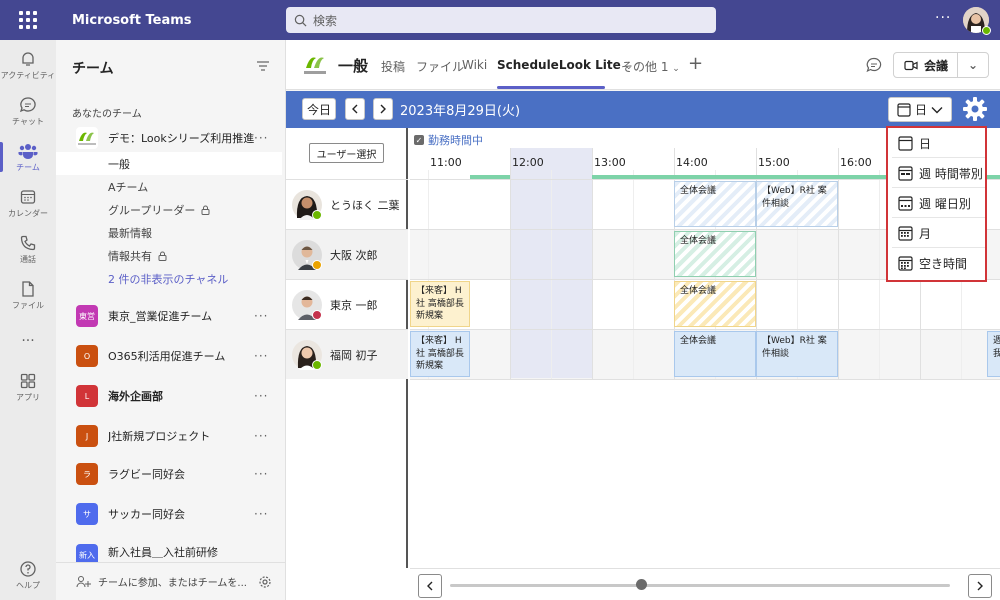  I want to click on team-avatar: L, so click(87, 396).